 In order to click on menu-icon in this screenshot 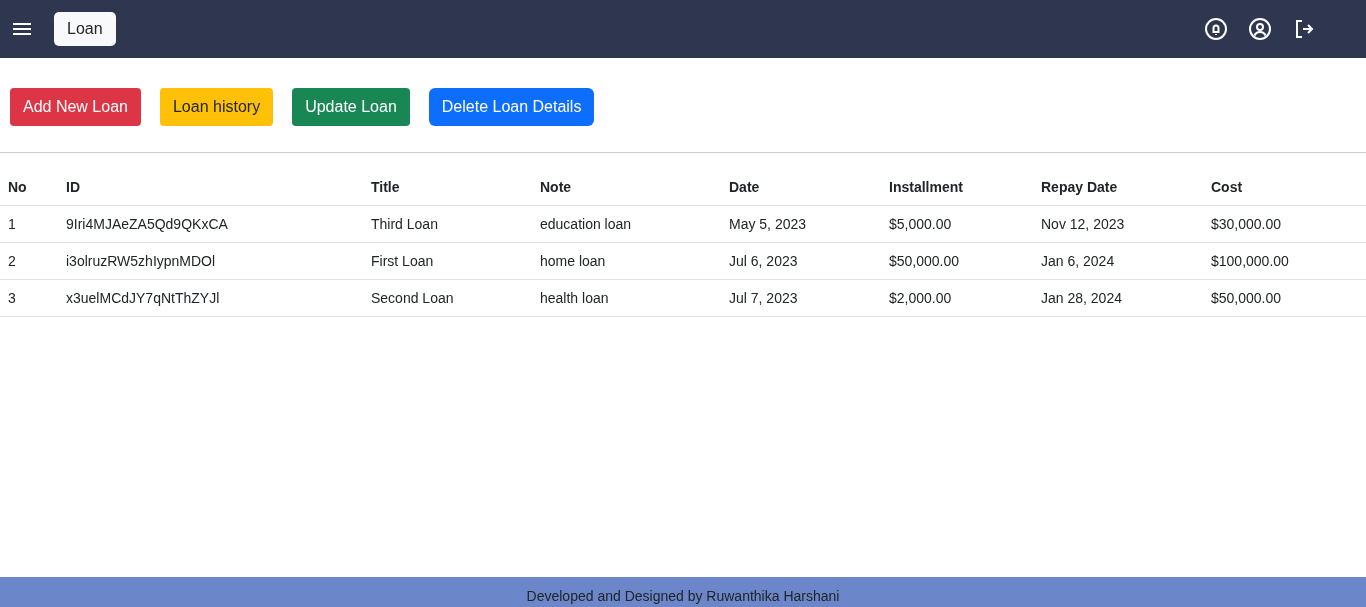, I will do `click(22, 29)`.